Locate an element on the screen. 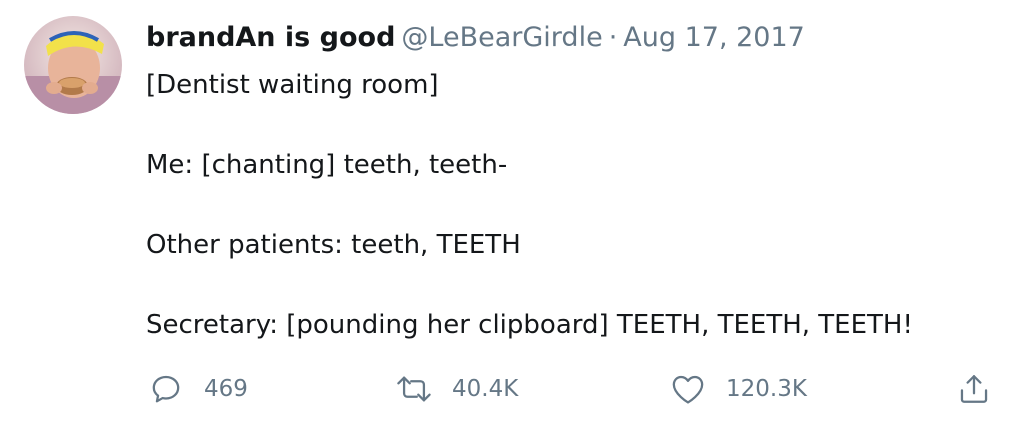 The image size is (1018, 423). tweet-line: Me: [chanting] teeth, teeth- is located at coordinates (327, 165).